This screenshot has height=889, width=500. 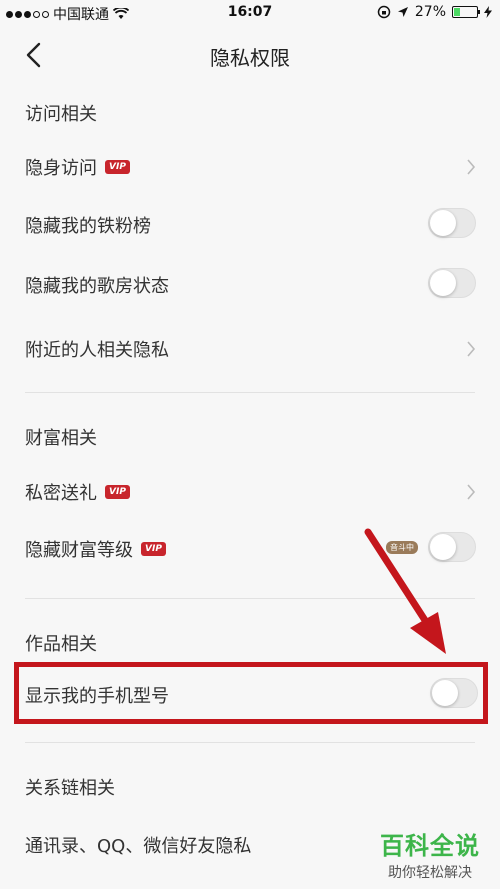 I want to click on watermark-title: 百科全说, so click(x=430, y=846).